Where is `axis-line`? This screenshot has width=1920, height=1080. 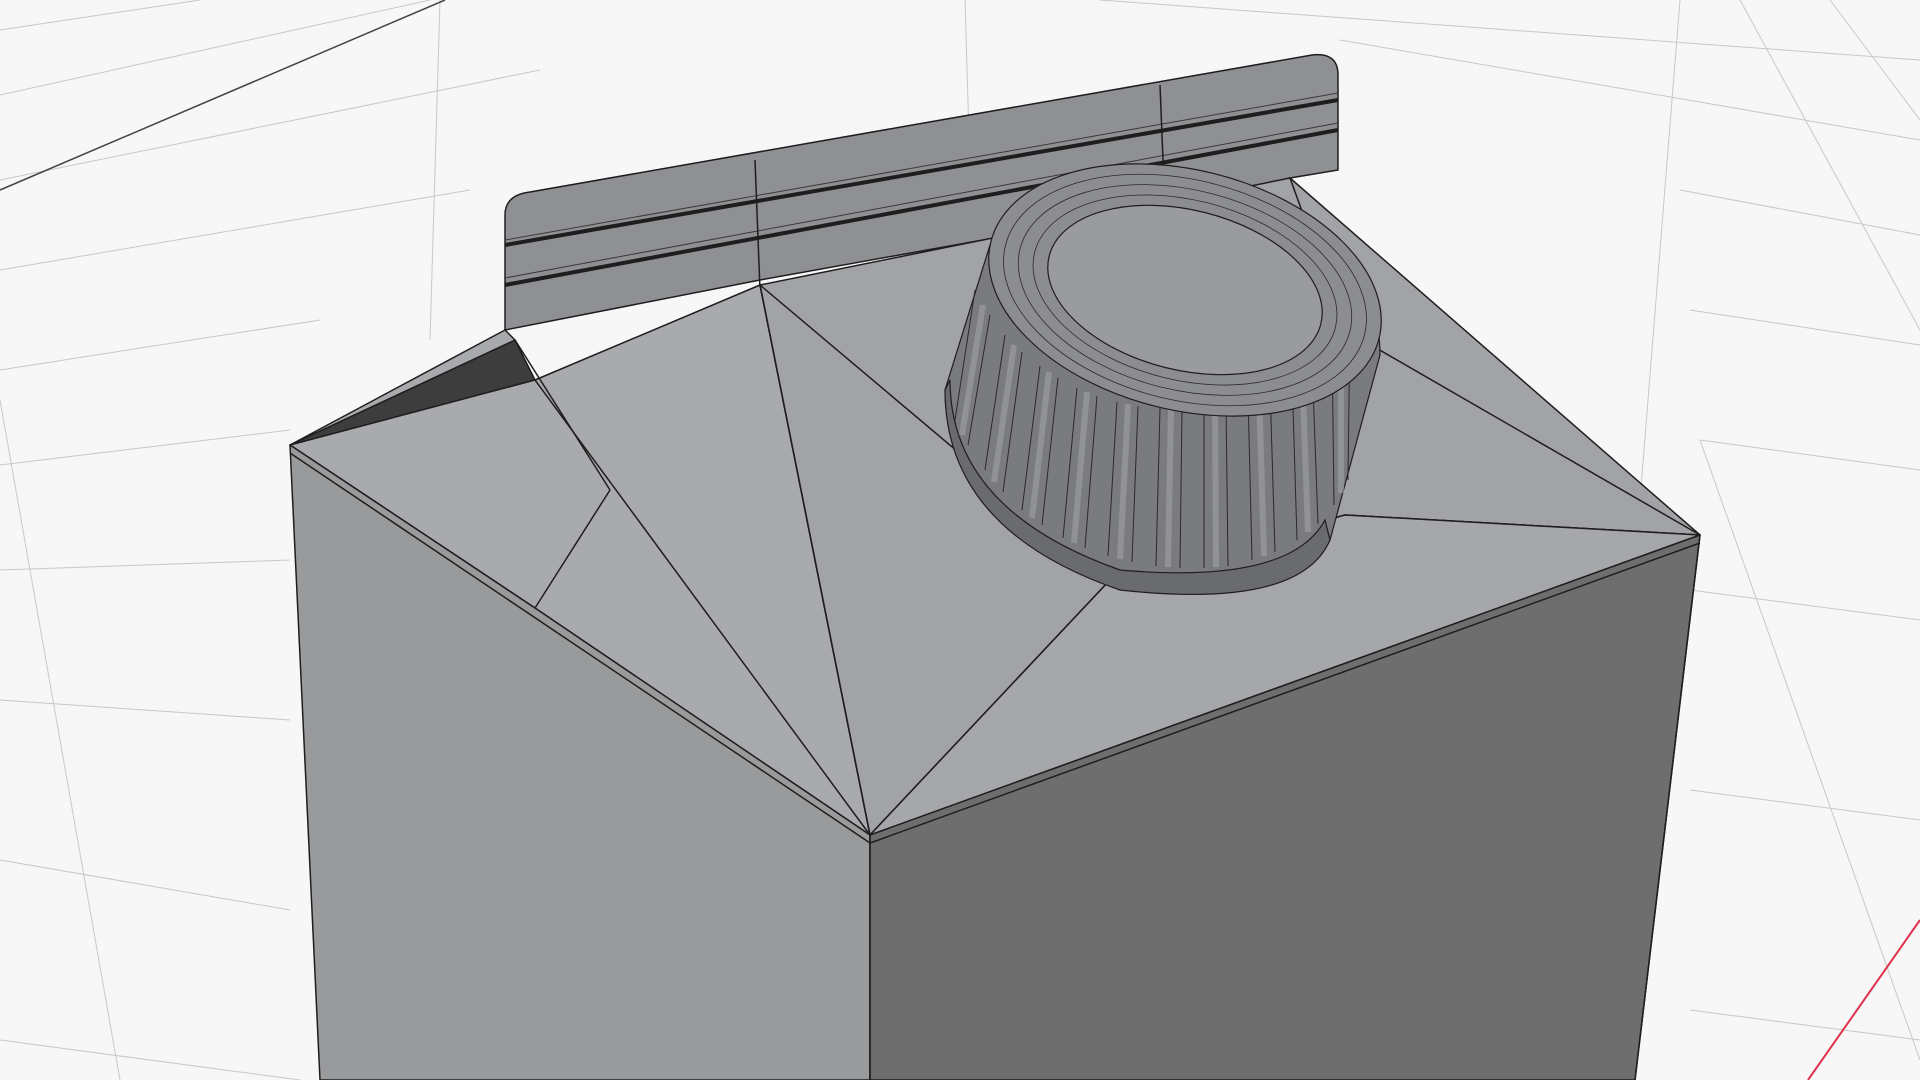
axis-line is located at coordinates (223, 95).